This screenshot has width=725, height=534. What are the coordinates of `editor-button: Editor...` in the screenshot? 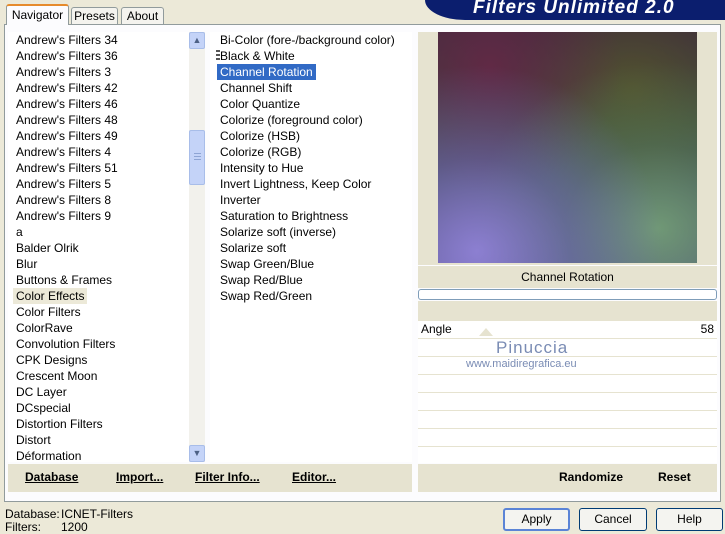 It's located at (314, 477).